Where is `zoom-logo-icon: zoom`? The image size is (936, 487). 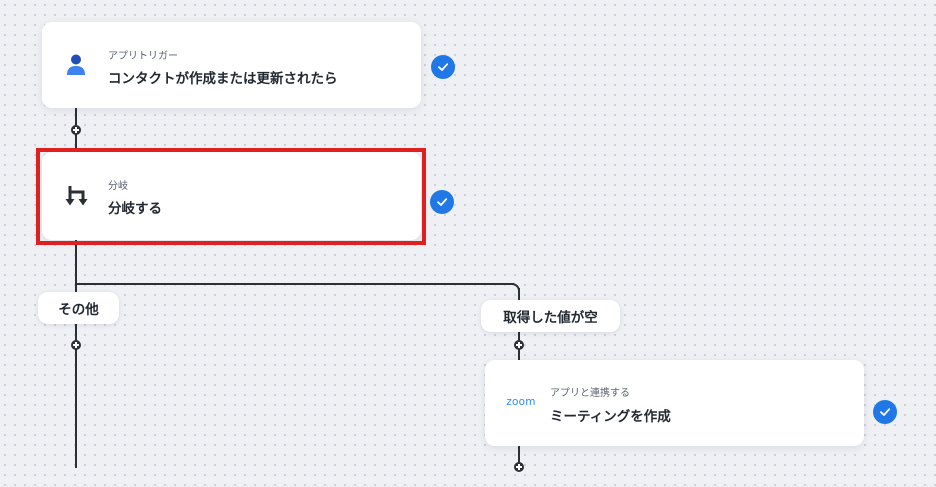 zoom-logo-icon: zoom is located at coordinates (521, 402).